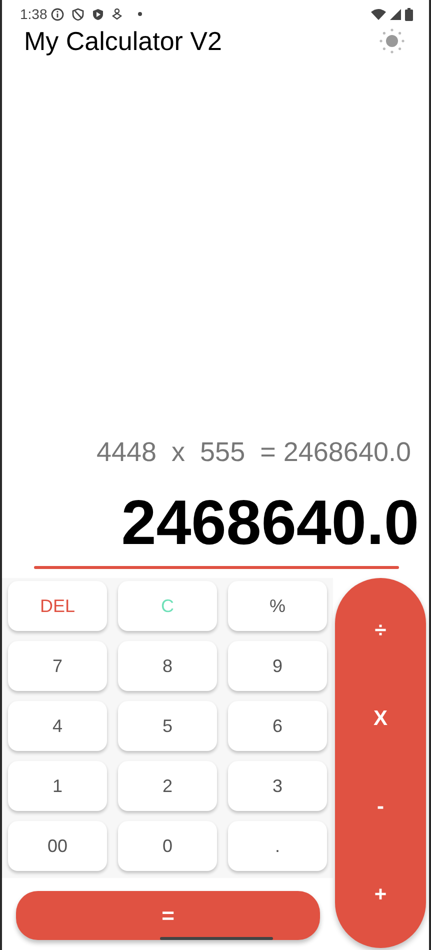 The image size is (431, 950). Describe the element at coordinates (57, 846) in the screenshot. I see `key-button: 00` at that location.